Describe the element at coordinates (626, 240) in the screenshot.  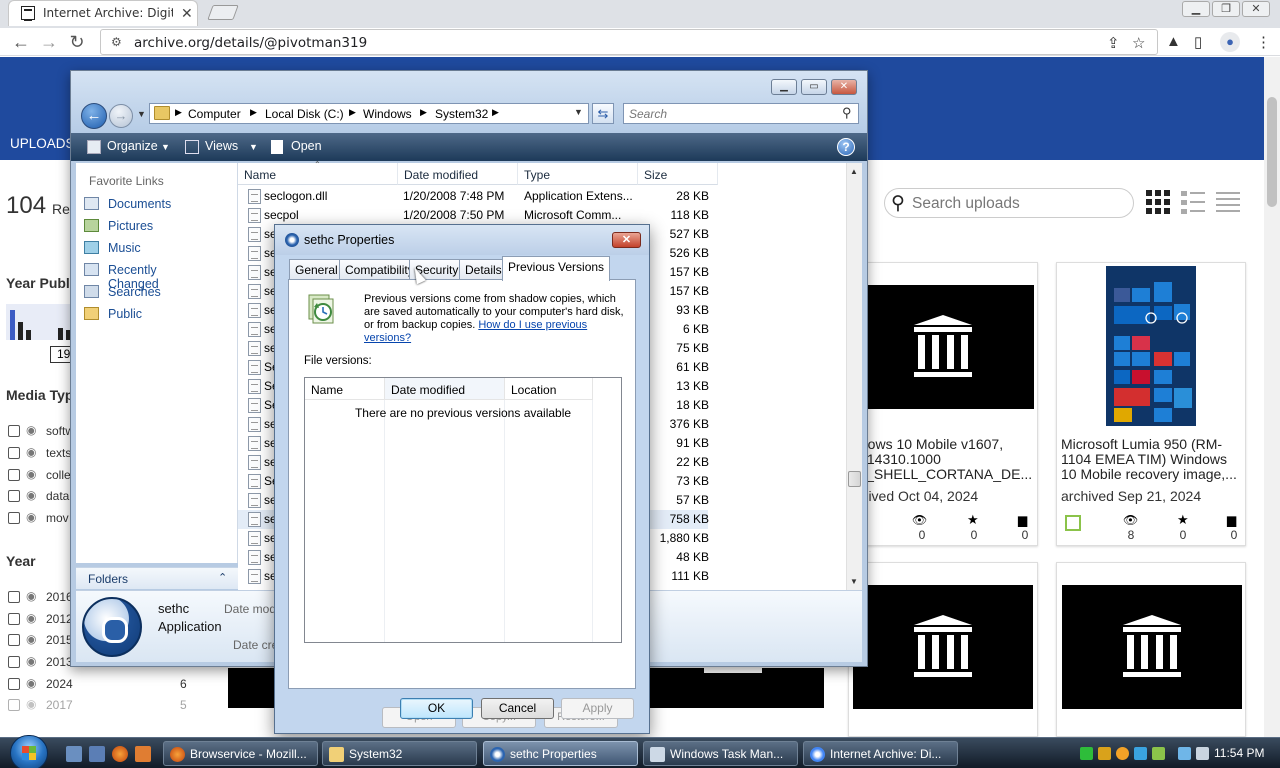
I see `dialog-close-button: ✕` at that location.